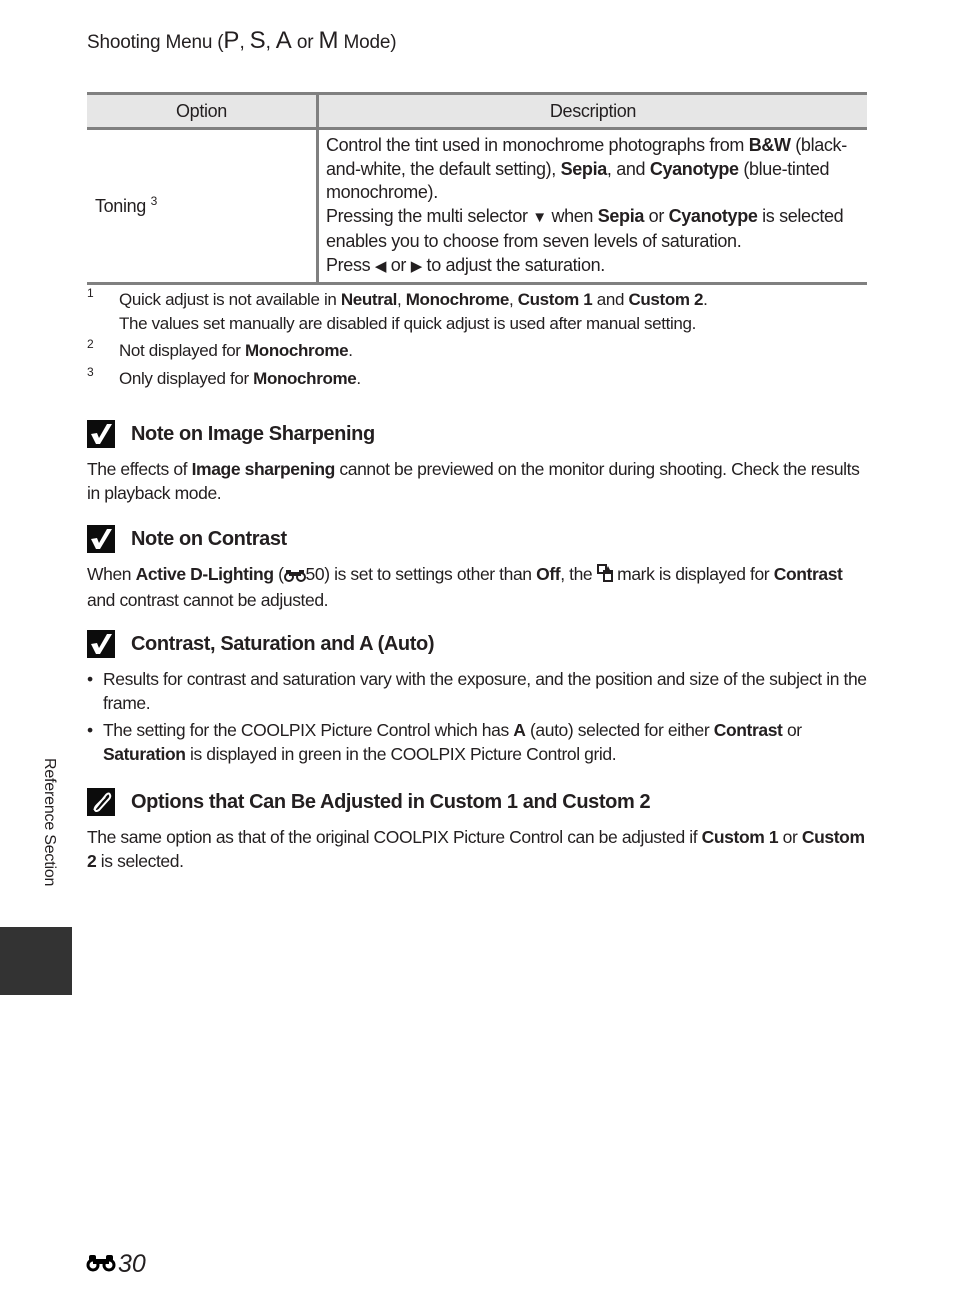 This screenshot has width=954, height=1314. What do you see at coordinates (380, 266) in the screenshot?
I see `left-arrow-icon: ◀` at bounding box center [380, 266].